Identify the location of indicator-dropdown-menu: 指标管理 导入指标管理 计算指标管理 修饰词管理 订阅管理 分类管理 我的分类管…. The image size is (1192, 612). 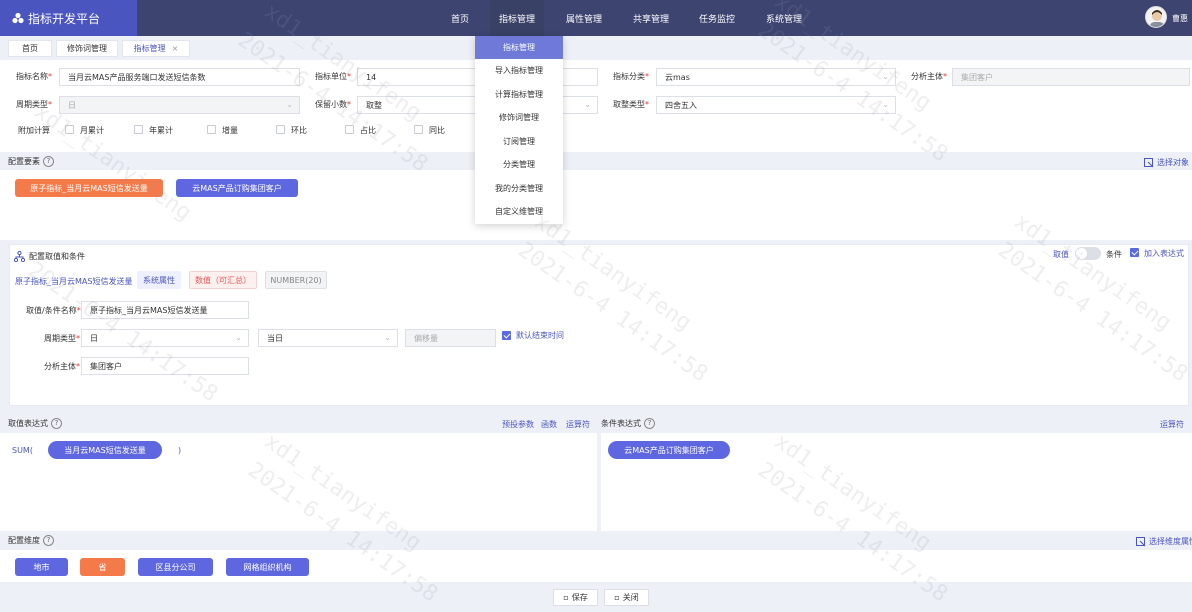
(519, 130).